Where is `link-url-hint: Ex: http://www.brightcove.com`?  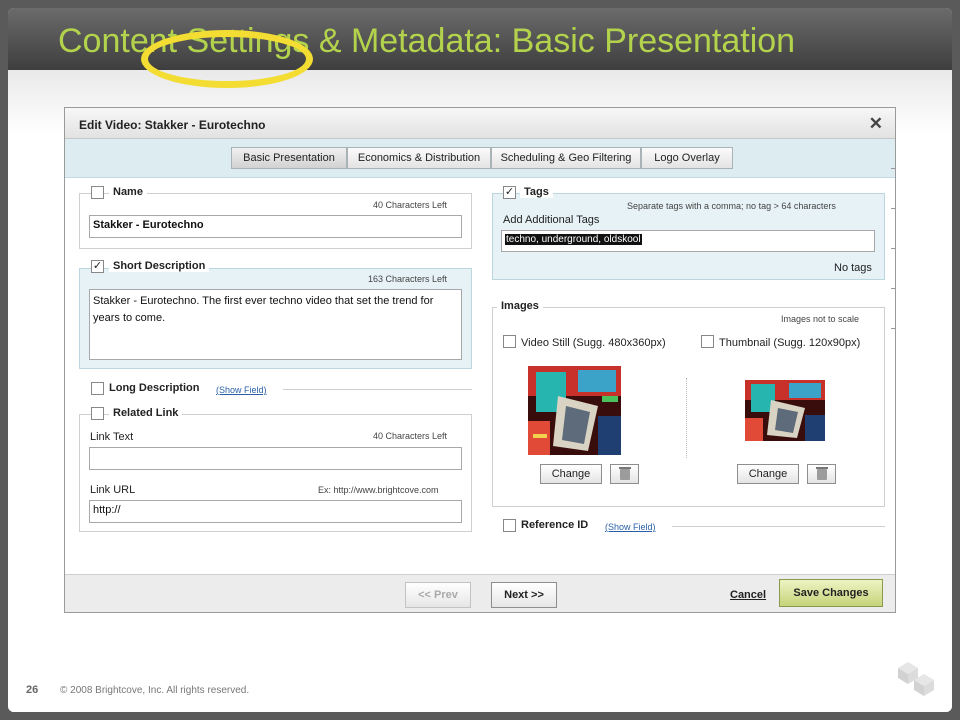
link-url-hint: Ex: http://www.brightcove.com is located at coordinates (378, 490).